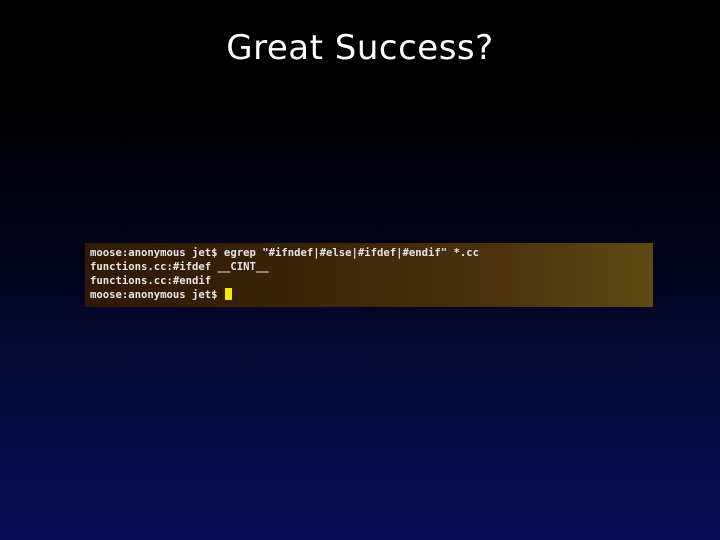  Describe the element at coordinates (157, 295) in the screenshot. I see `terminal-prompt: moose:anonymous jet$` at that location.